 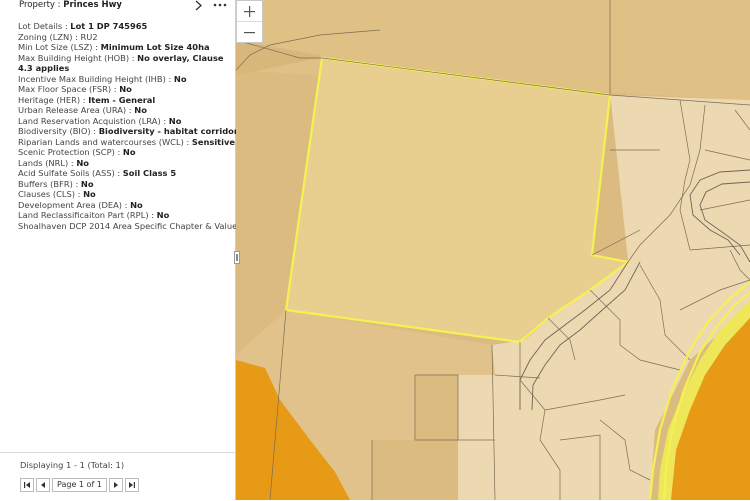 I want to click on property-title: Property : Princes Hwy, so click(x=70, y=5).